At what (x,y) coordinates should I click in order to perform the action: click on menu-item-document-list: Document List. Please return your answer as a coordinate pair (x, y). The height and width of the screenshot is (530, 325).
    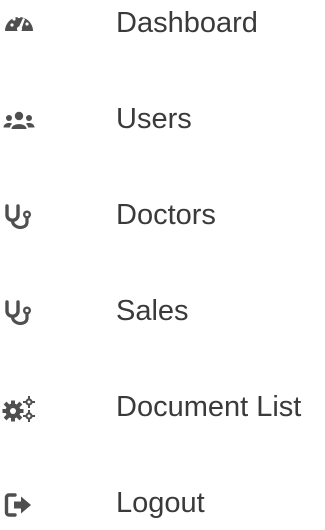
    Looking at the image, I should click on (162, 409).